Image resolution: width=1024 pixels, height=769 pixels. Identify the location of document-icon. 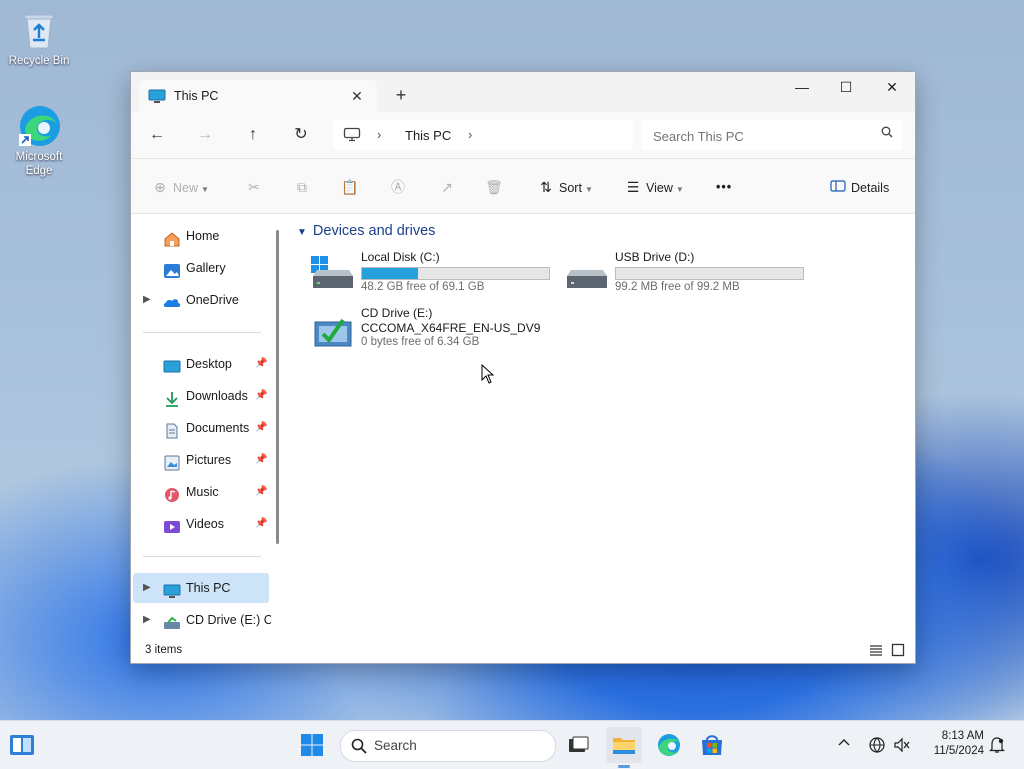
(172, 429).